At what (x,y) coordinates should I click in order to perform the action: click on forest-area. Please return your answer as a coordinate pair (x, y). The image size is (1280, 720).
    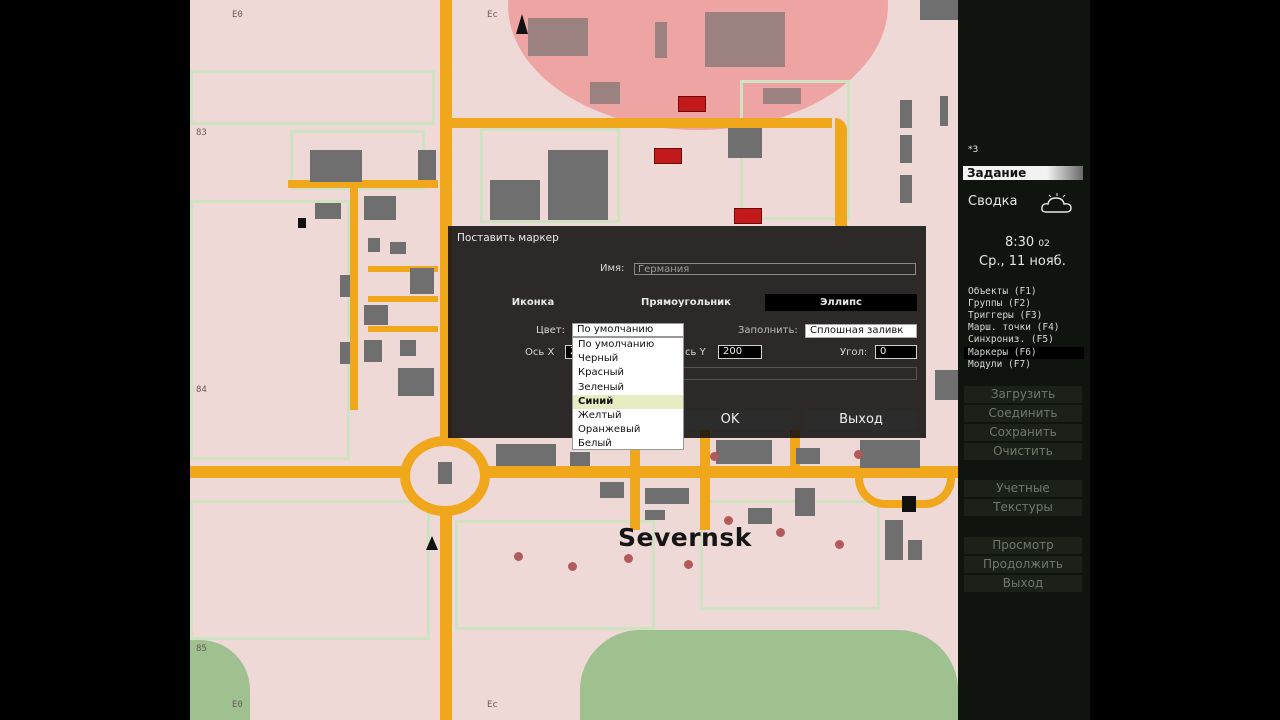
    Looking at the image, I should click on (769, 675).